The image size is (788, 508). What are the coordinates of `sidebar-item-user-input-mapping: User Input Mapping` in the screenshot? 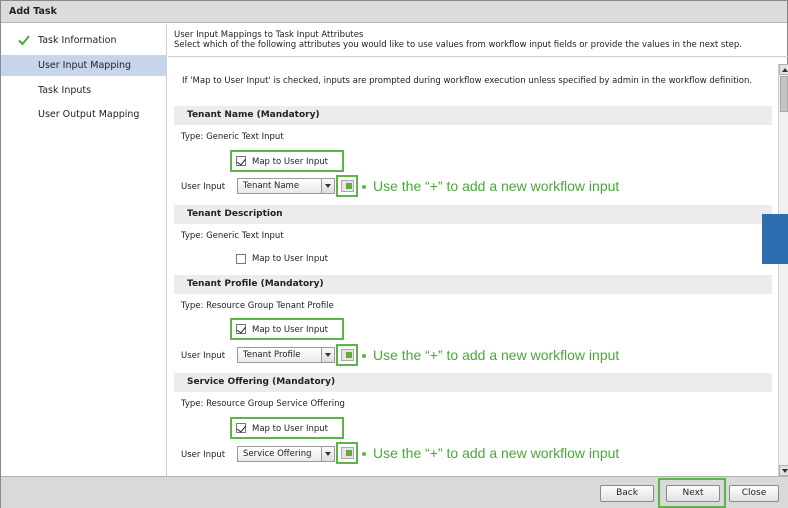 It's located at (84, 65).